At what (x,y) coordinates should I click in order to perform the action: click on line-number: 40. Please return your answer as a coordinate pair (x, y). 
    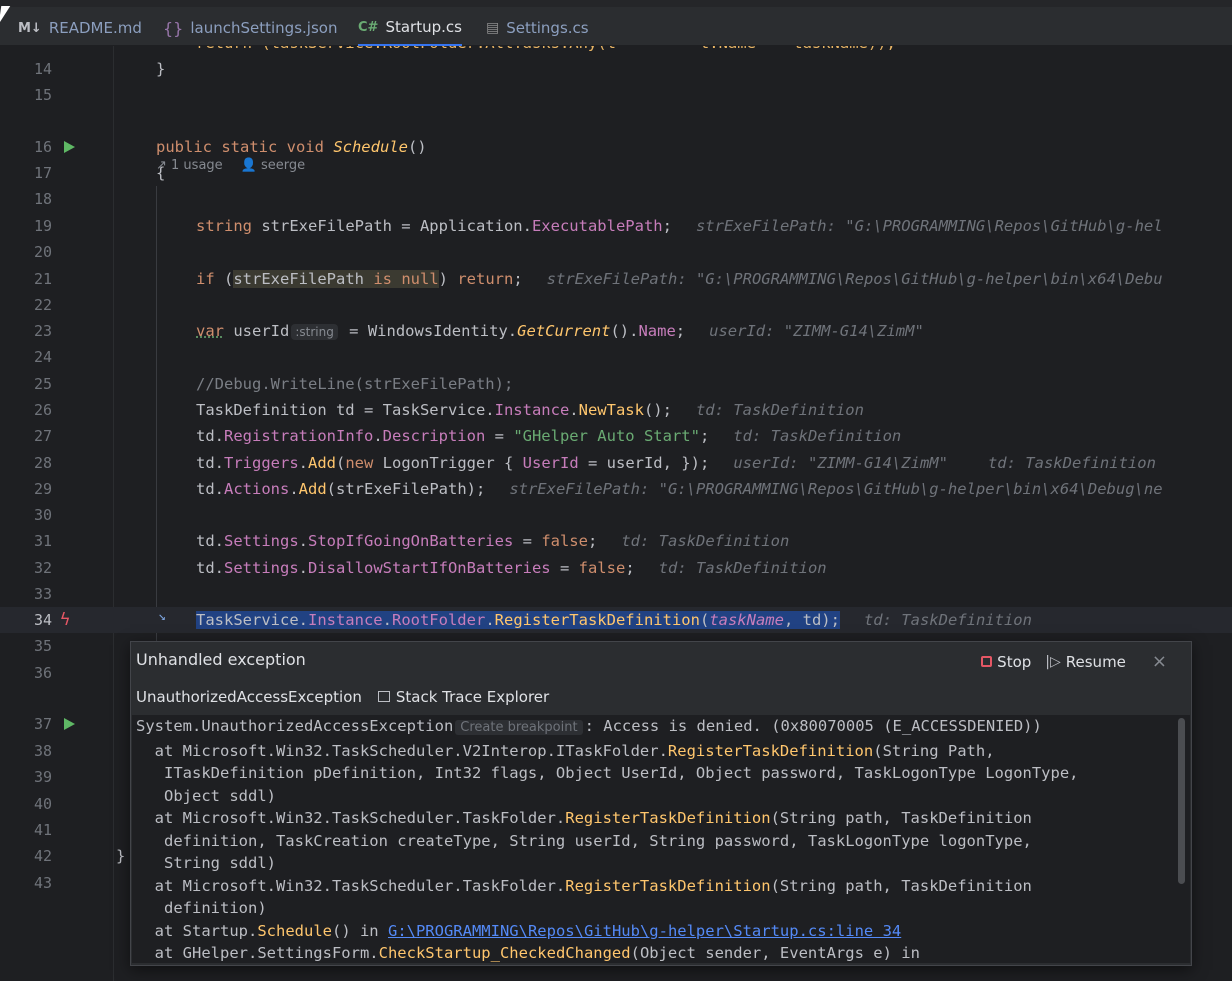
    Looking at the image, I should click on (42, 804).